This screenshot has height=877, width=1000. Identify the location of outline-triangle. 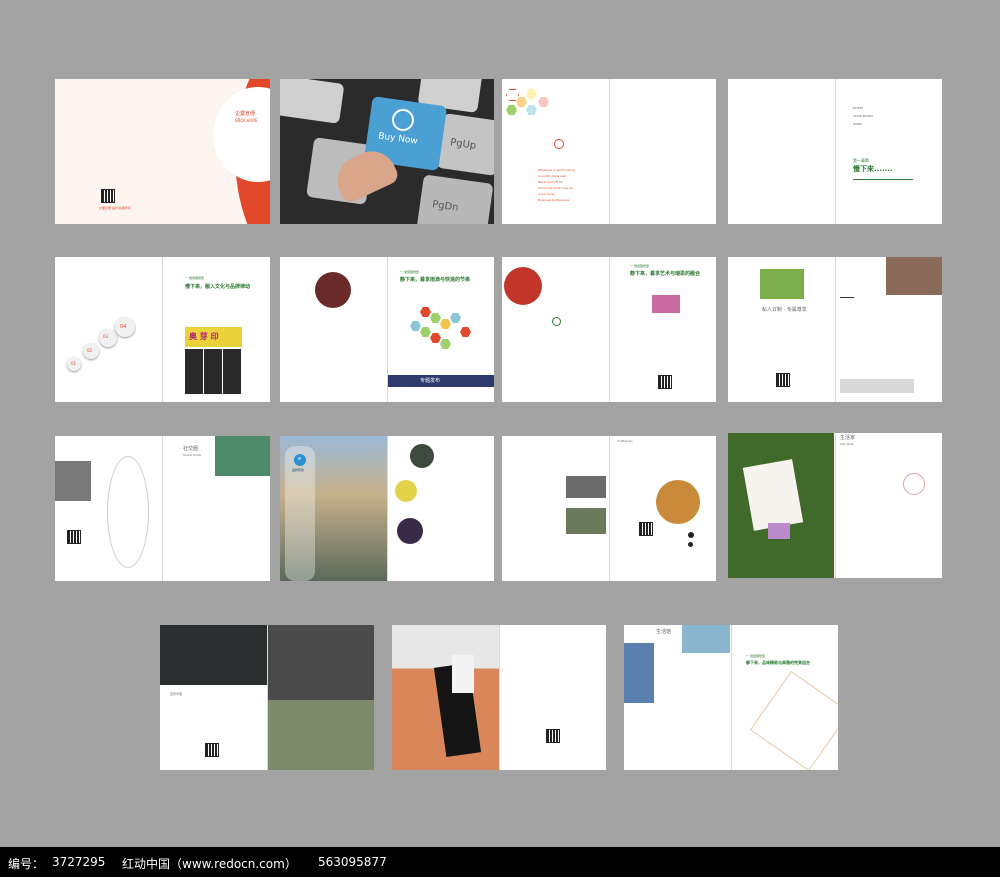
(793, 720).